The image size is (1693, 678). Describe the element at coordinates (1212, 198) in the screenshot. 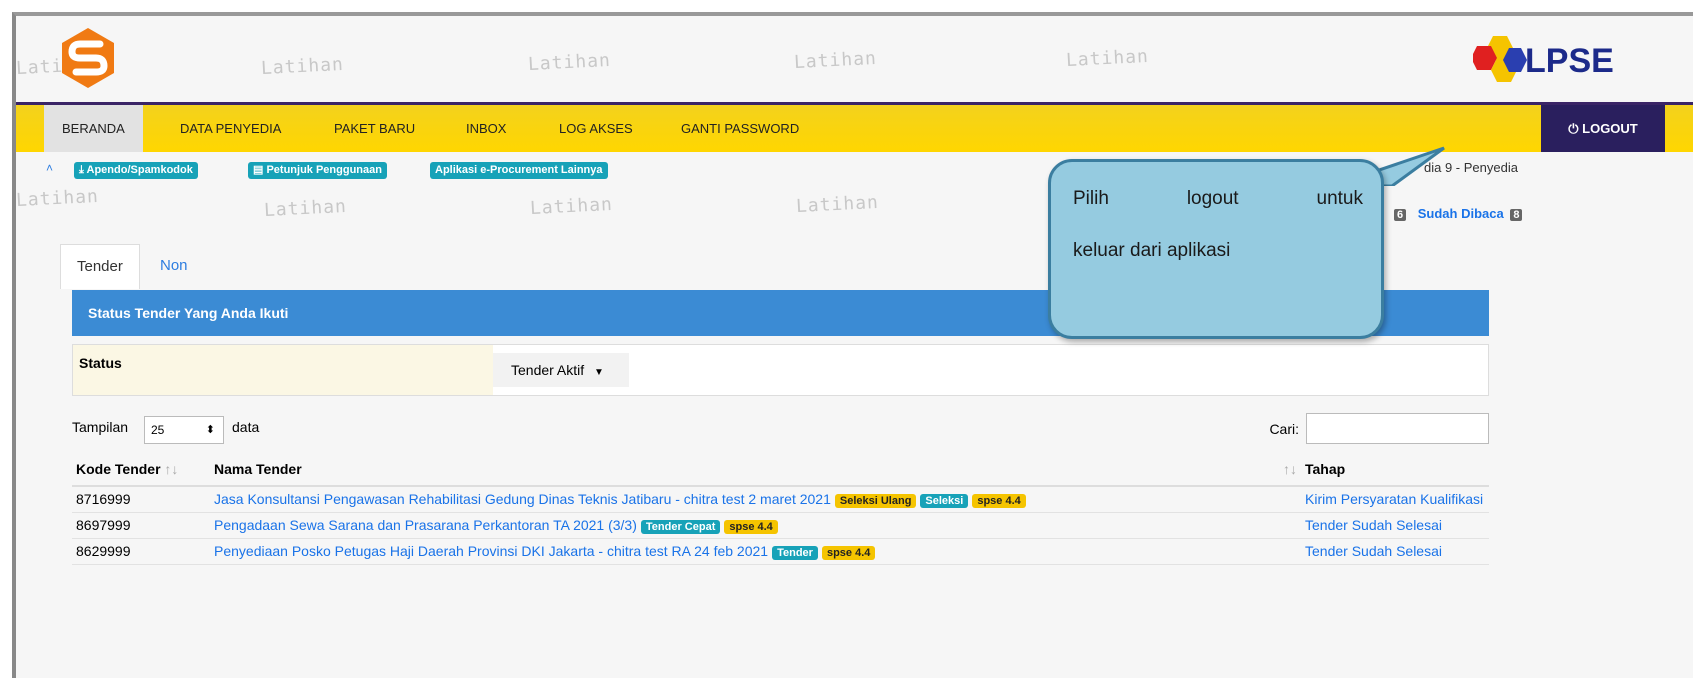

I see `callout-word: logout` at that location.